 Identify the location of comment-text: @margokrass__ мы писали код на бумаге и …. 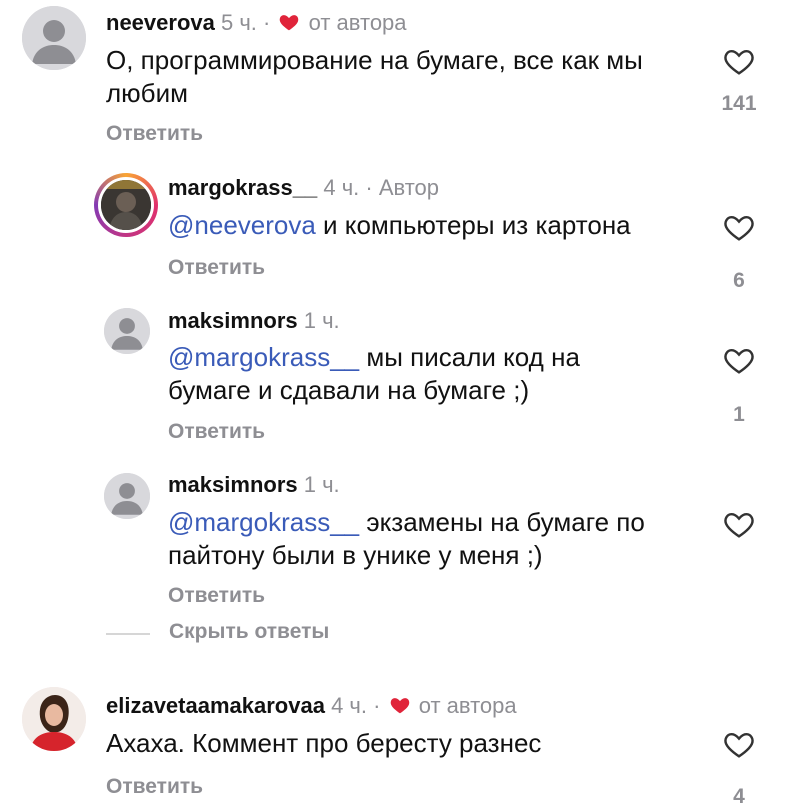
(418, 374).